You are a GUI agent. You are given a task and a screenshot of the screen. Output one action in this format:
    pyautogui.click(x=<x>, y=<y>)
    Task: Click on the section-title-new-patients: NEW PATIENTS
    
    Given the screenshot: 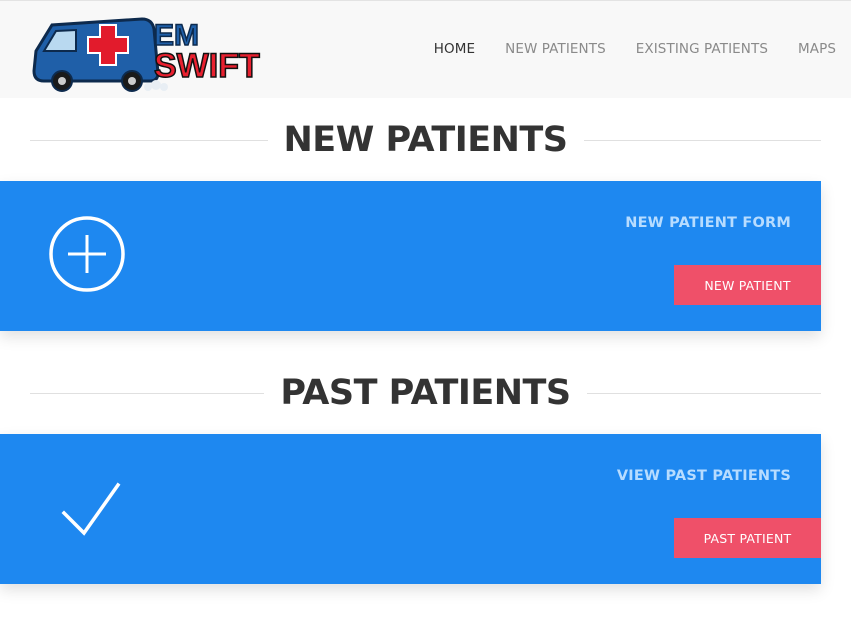 What is the action you would take?
    pyautogui.click(x=425, y=140)
    